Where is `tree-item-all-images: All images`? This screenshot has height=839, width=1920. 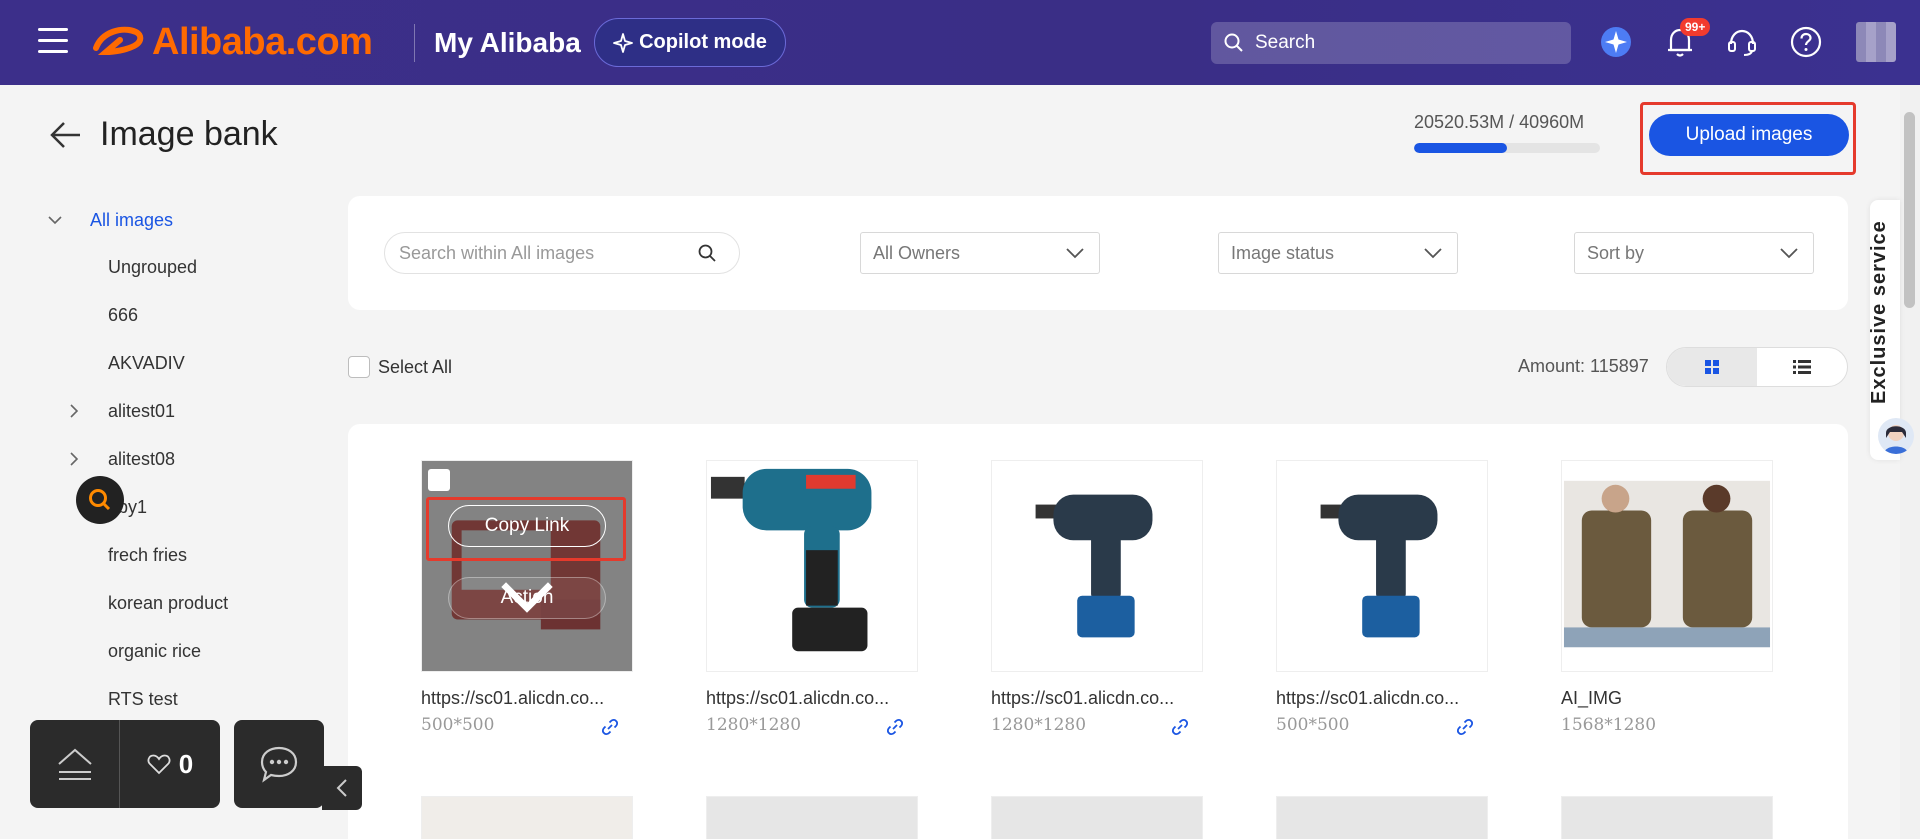 tree-item-all-images: All images is located at coordinates (131, 220).